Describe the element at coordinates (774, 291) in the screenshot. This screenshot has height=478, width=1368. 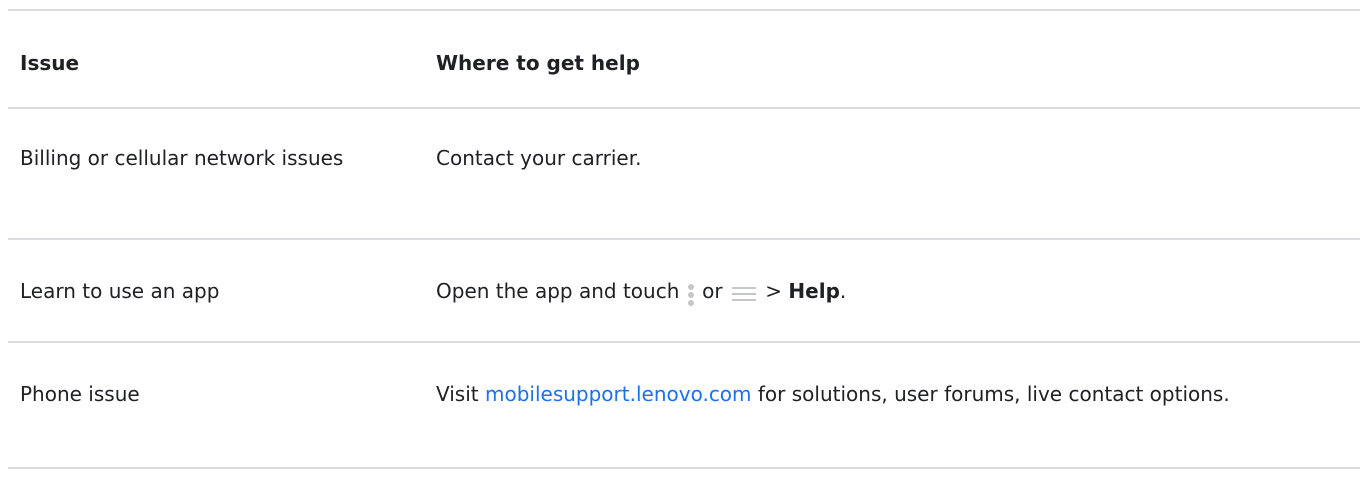
I see `help-text-arrow: >` at that location.